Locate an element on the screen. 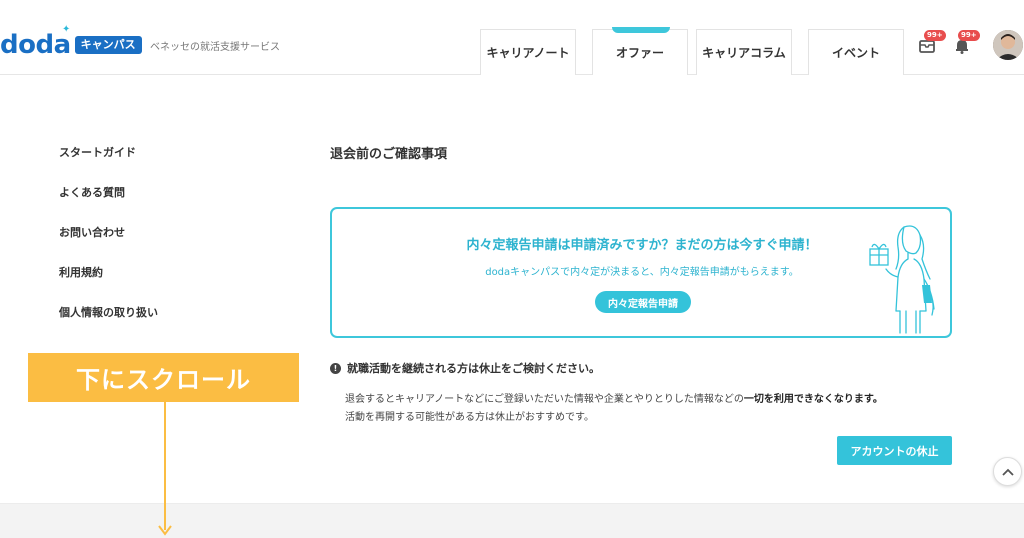 Image resolution: width=1024 pixels, height=538 pixels. warning-emphasis: 一切を利用できなくなります。 is located at coordinates (813, 399).